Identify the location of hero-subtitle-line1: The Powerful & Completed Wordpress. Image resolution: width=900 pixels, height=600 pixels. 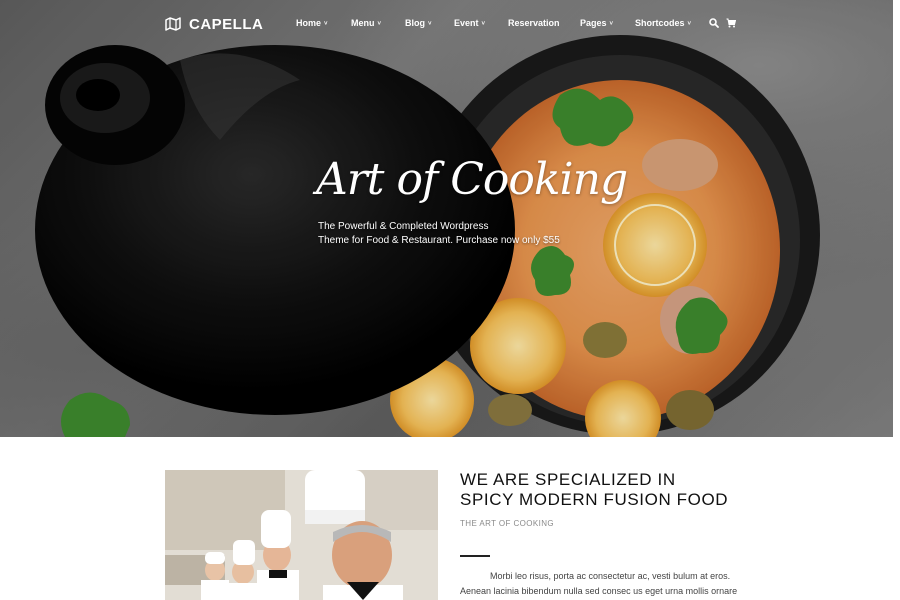
(403, 226).